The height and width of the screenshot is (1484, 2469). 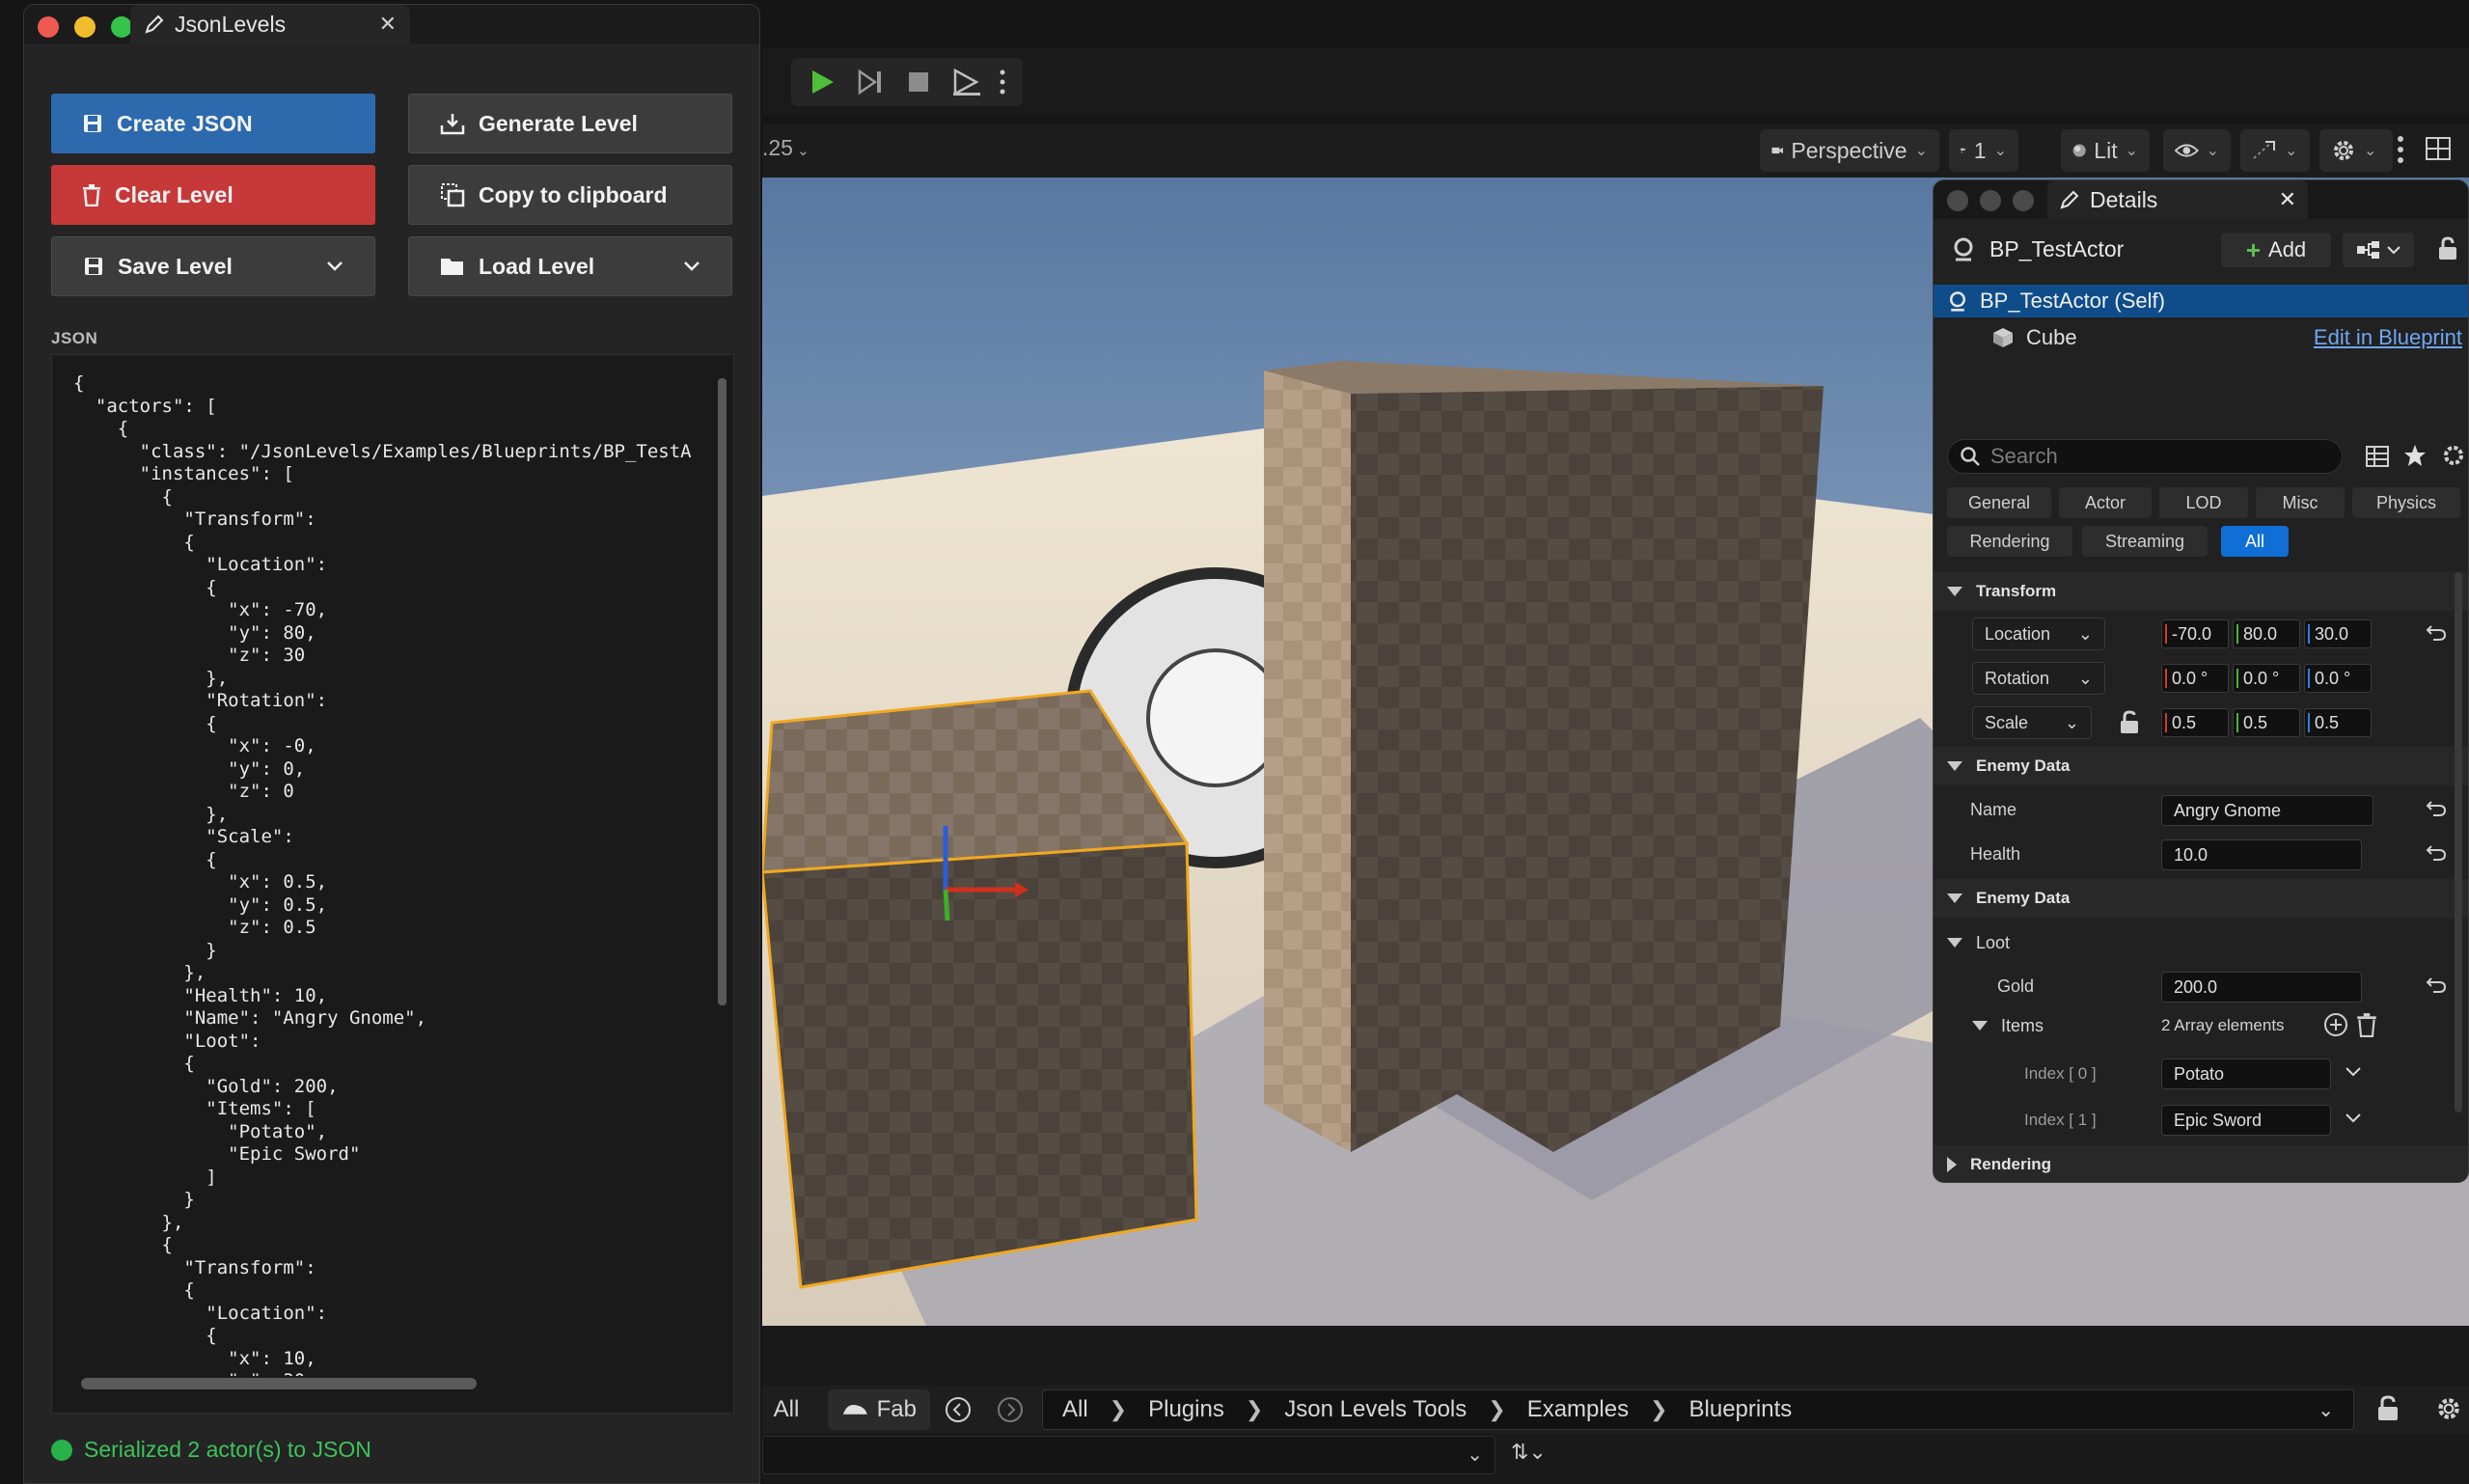 I want to click on location-z-field: 30.0, so click(x=2338, y=633).